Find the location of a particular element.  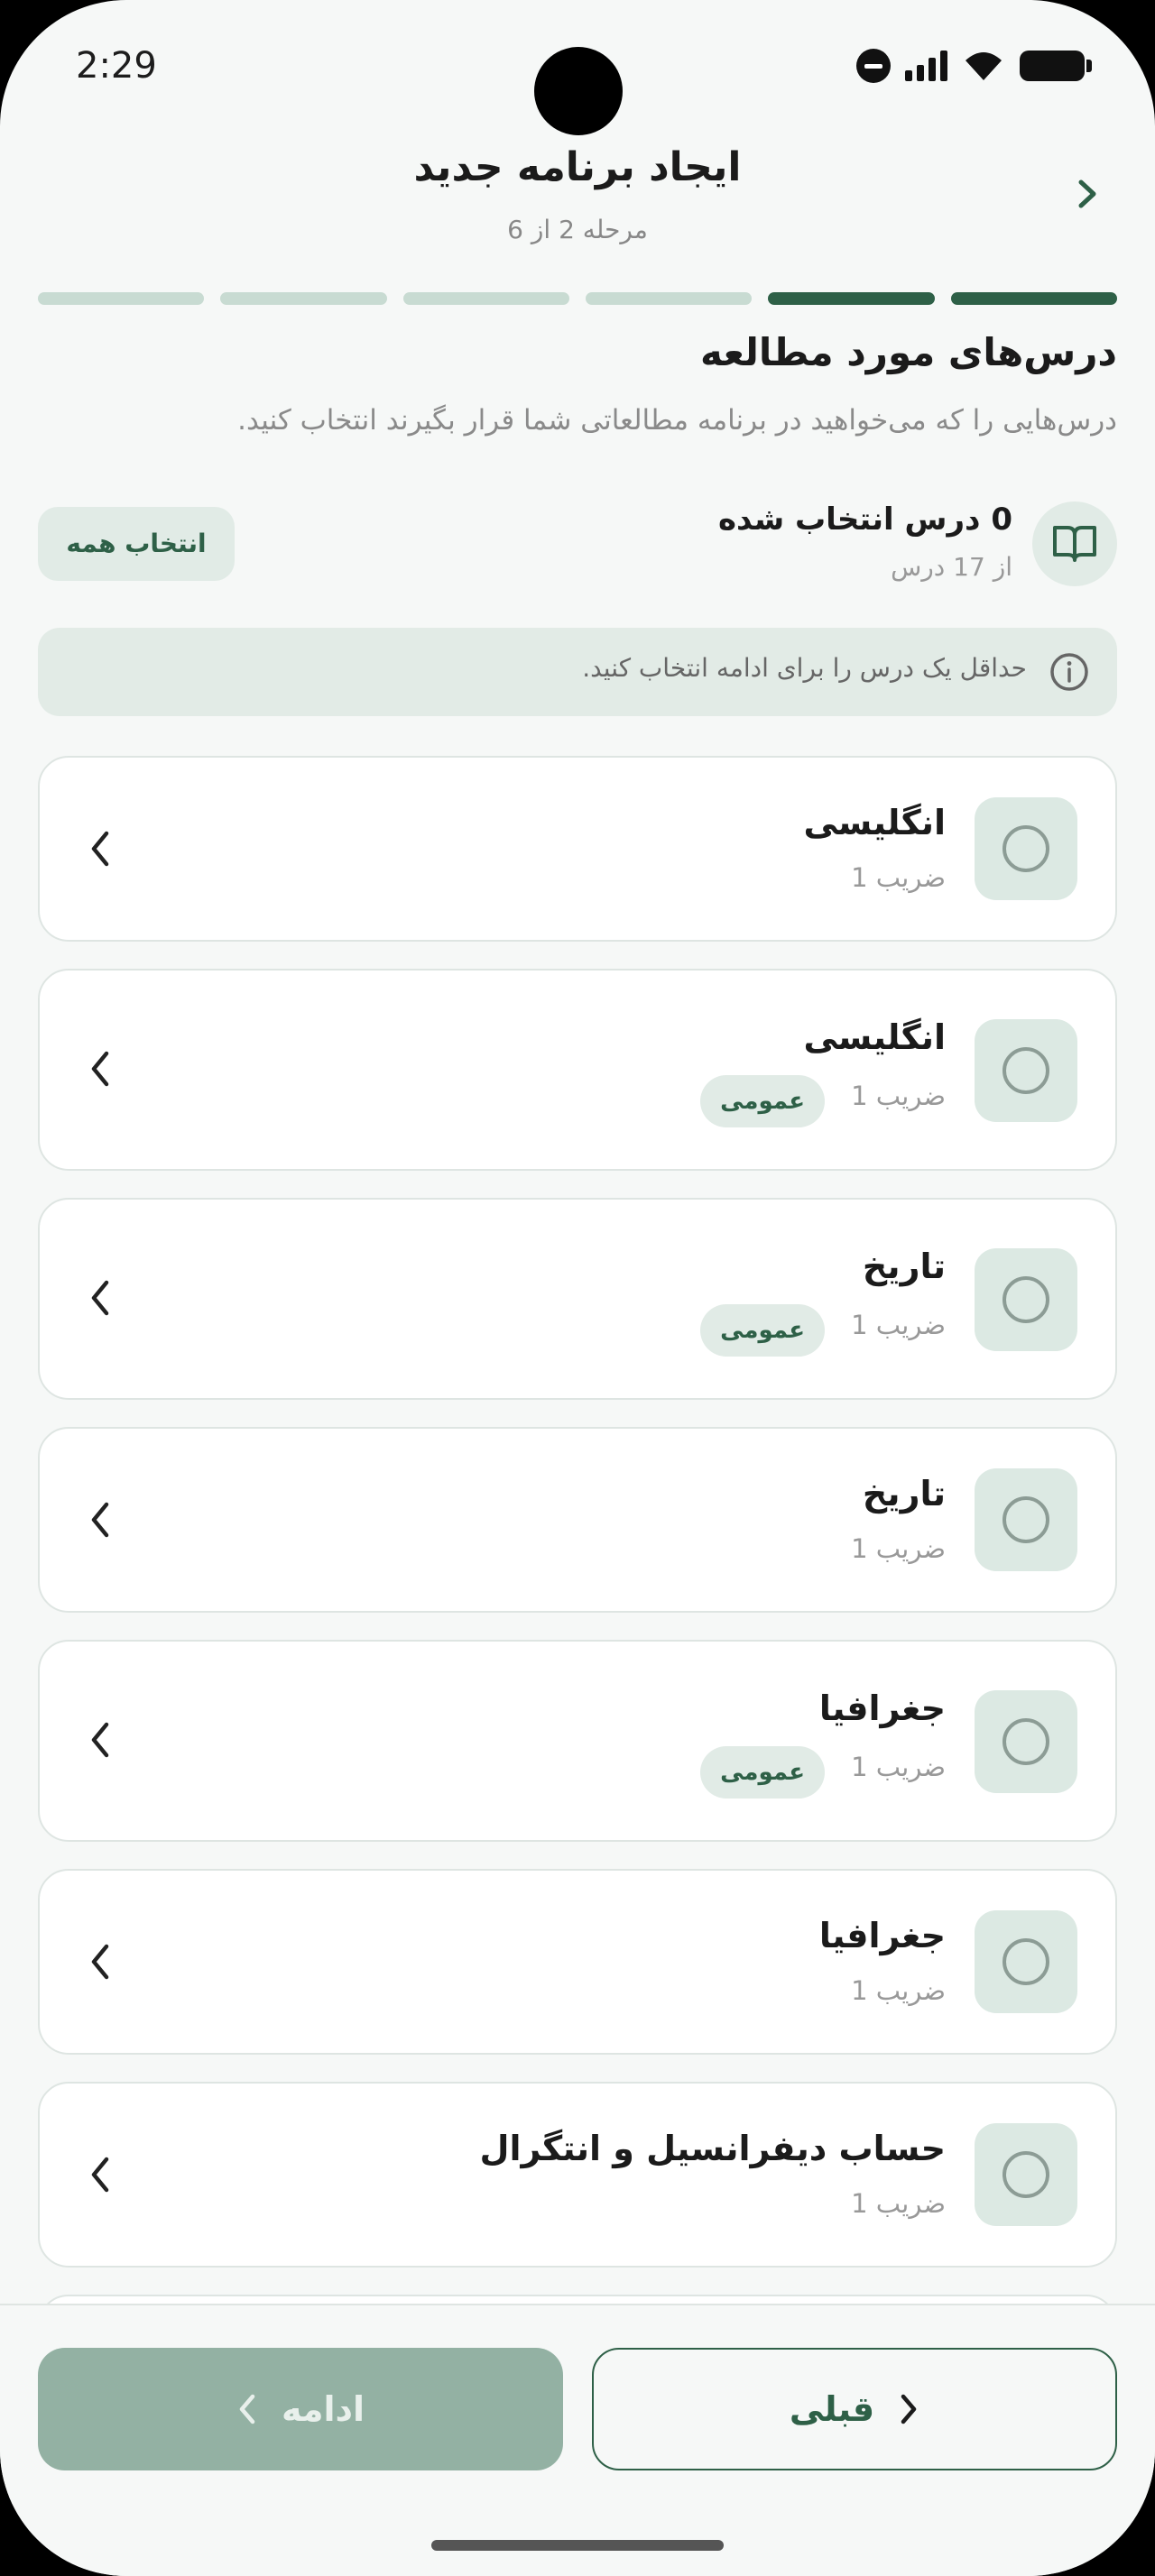

book-open-icon is located at coordinates (1074, 544).